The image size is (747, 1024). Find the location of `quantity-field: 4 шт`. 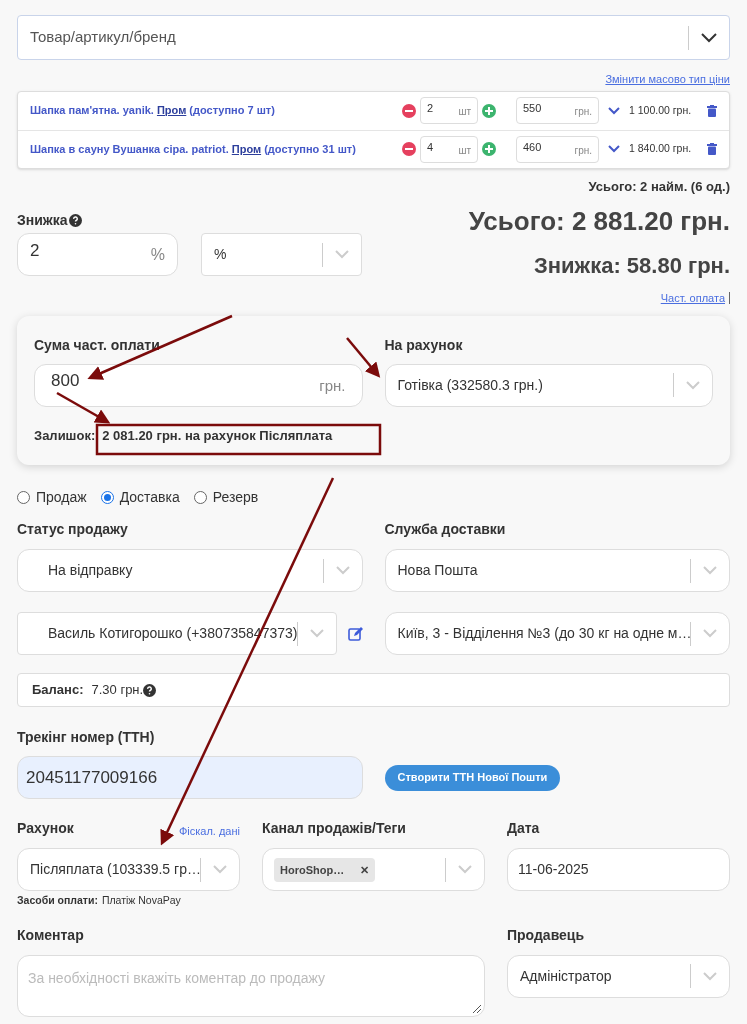

quantity-field: 4 шт is located at coordinates (449, 149).